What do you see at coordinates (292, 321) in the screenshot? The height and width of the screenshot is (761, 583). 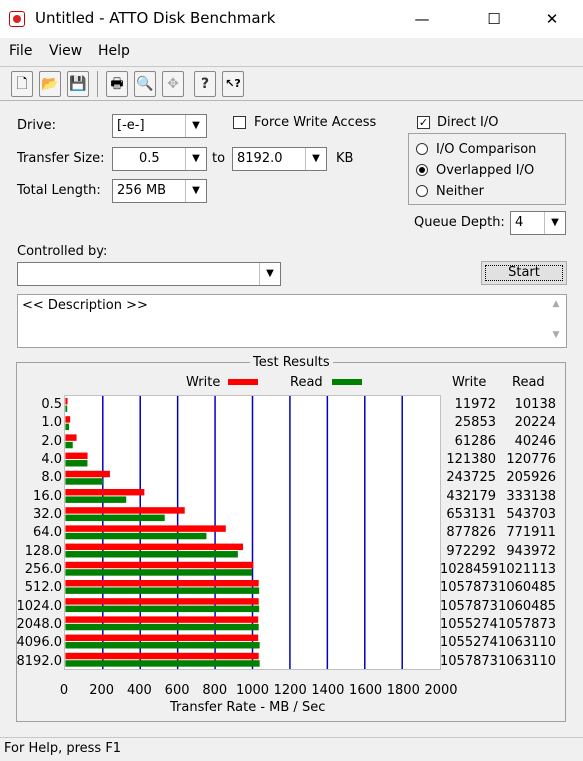 I see `description-textarea: << Description >>` at bounding box center [292, 321].